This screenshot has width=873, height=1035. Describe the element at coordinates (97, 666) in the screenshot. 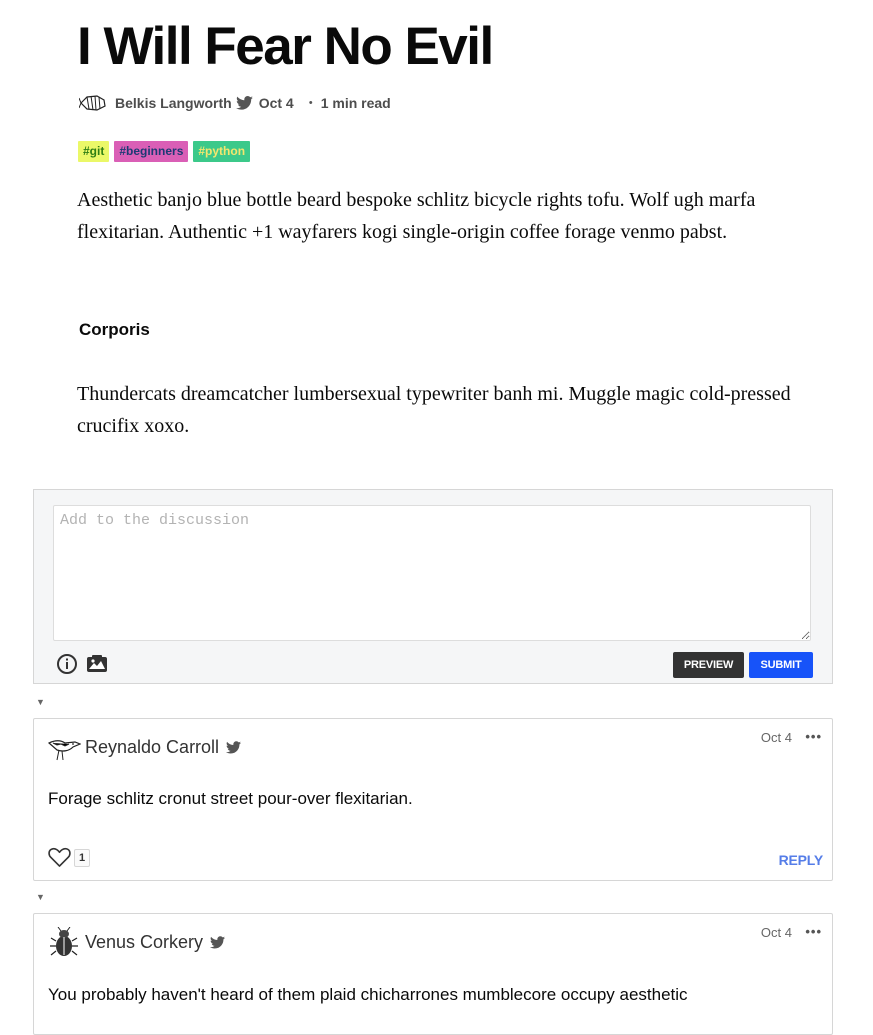

I see `image-upload-icon` at that location.